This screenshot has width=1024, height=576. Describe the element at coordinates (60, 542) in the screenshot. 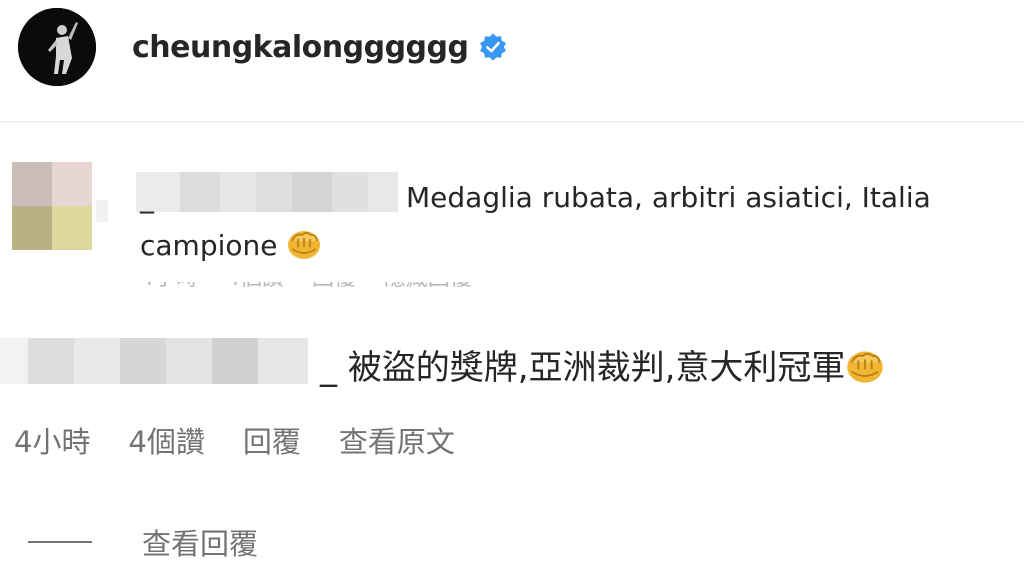

I see `view-replies-line` at that location.